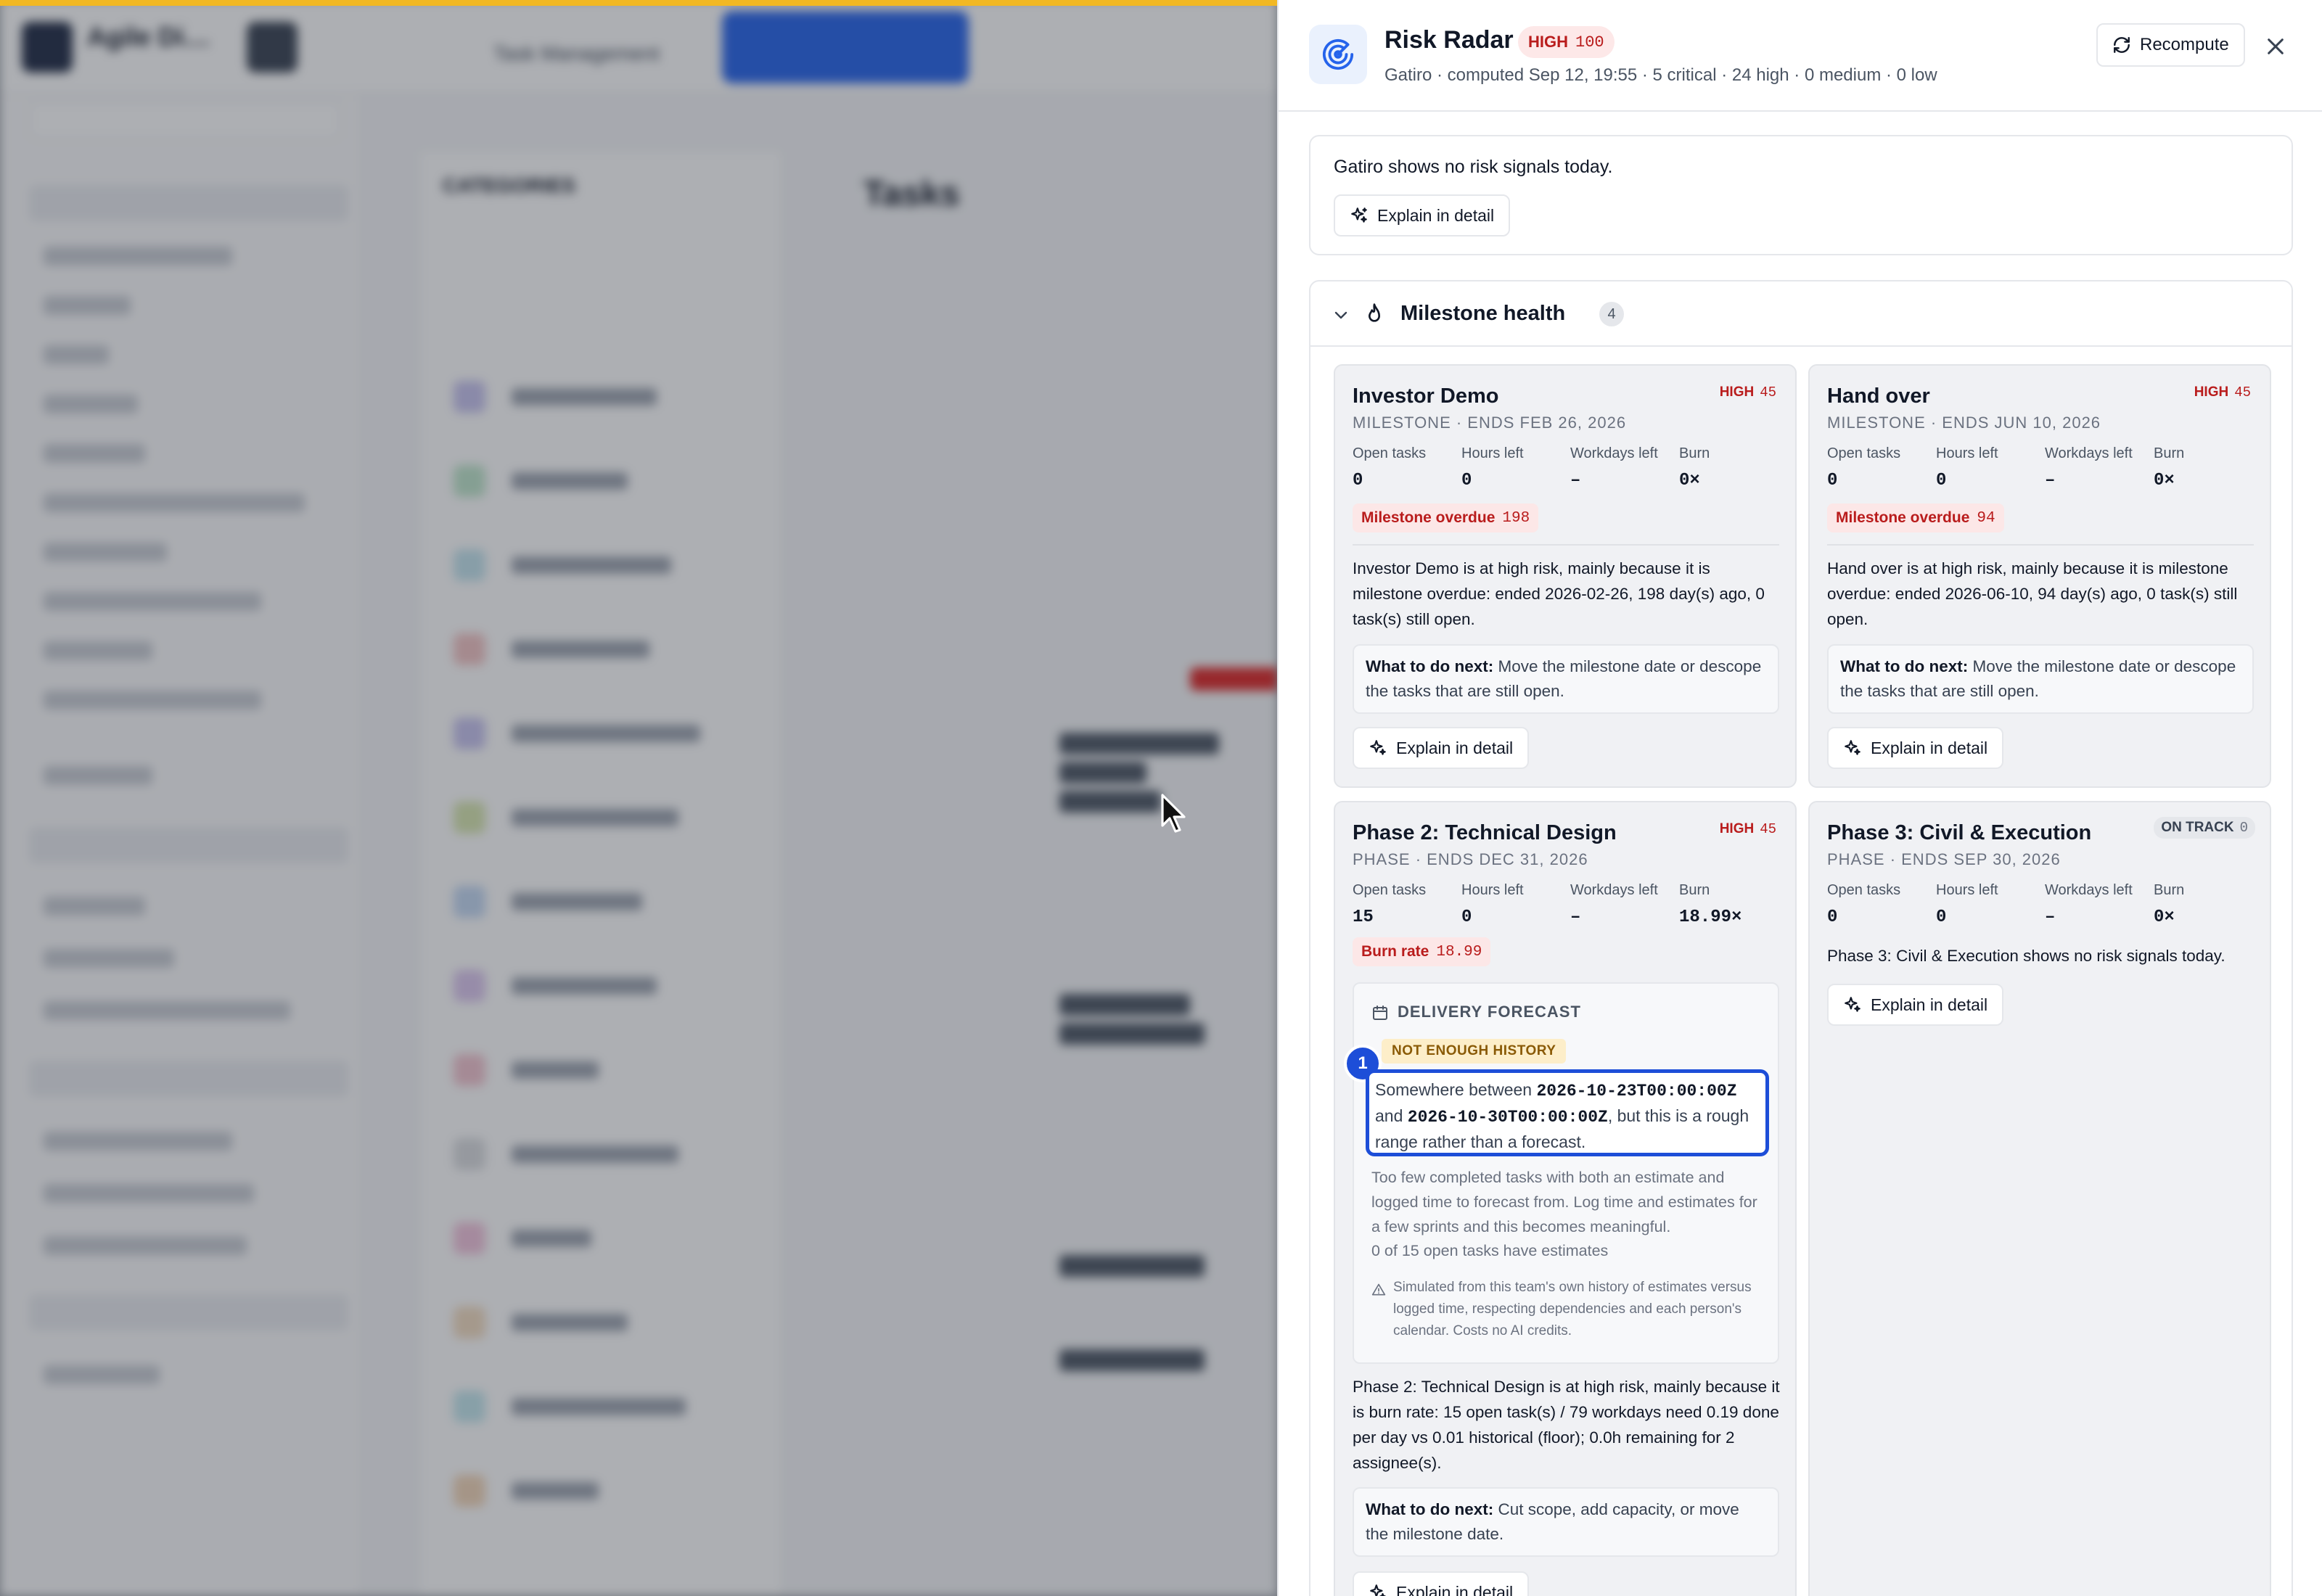 The image size is (2322, 1596). What do you see at coordinates (1566, 545) in the screenshot?
I see `card-divider` at bounding box center [1566, 545].